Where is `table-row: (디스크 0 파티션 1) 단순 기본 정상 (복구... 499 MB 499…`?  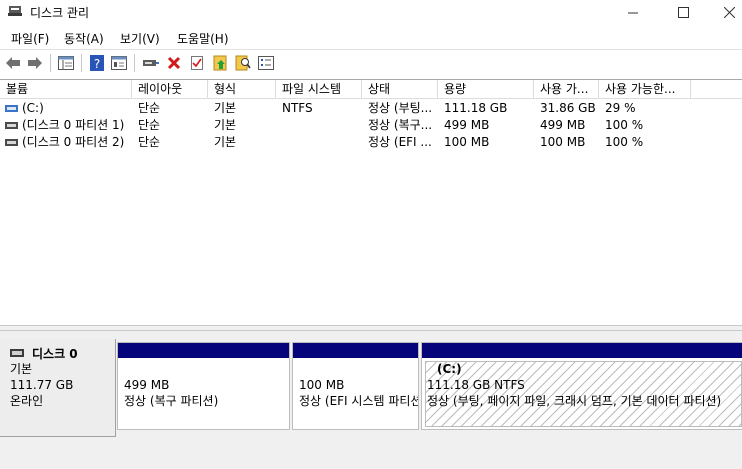 table-row: (디스크 0 파티션 1) 단순 기본 정상 (복구... 499 MB 499… is located at coordinates (371, 125).